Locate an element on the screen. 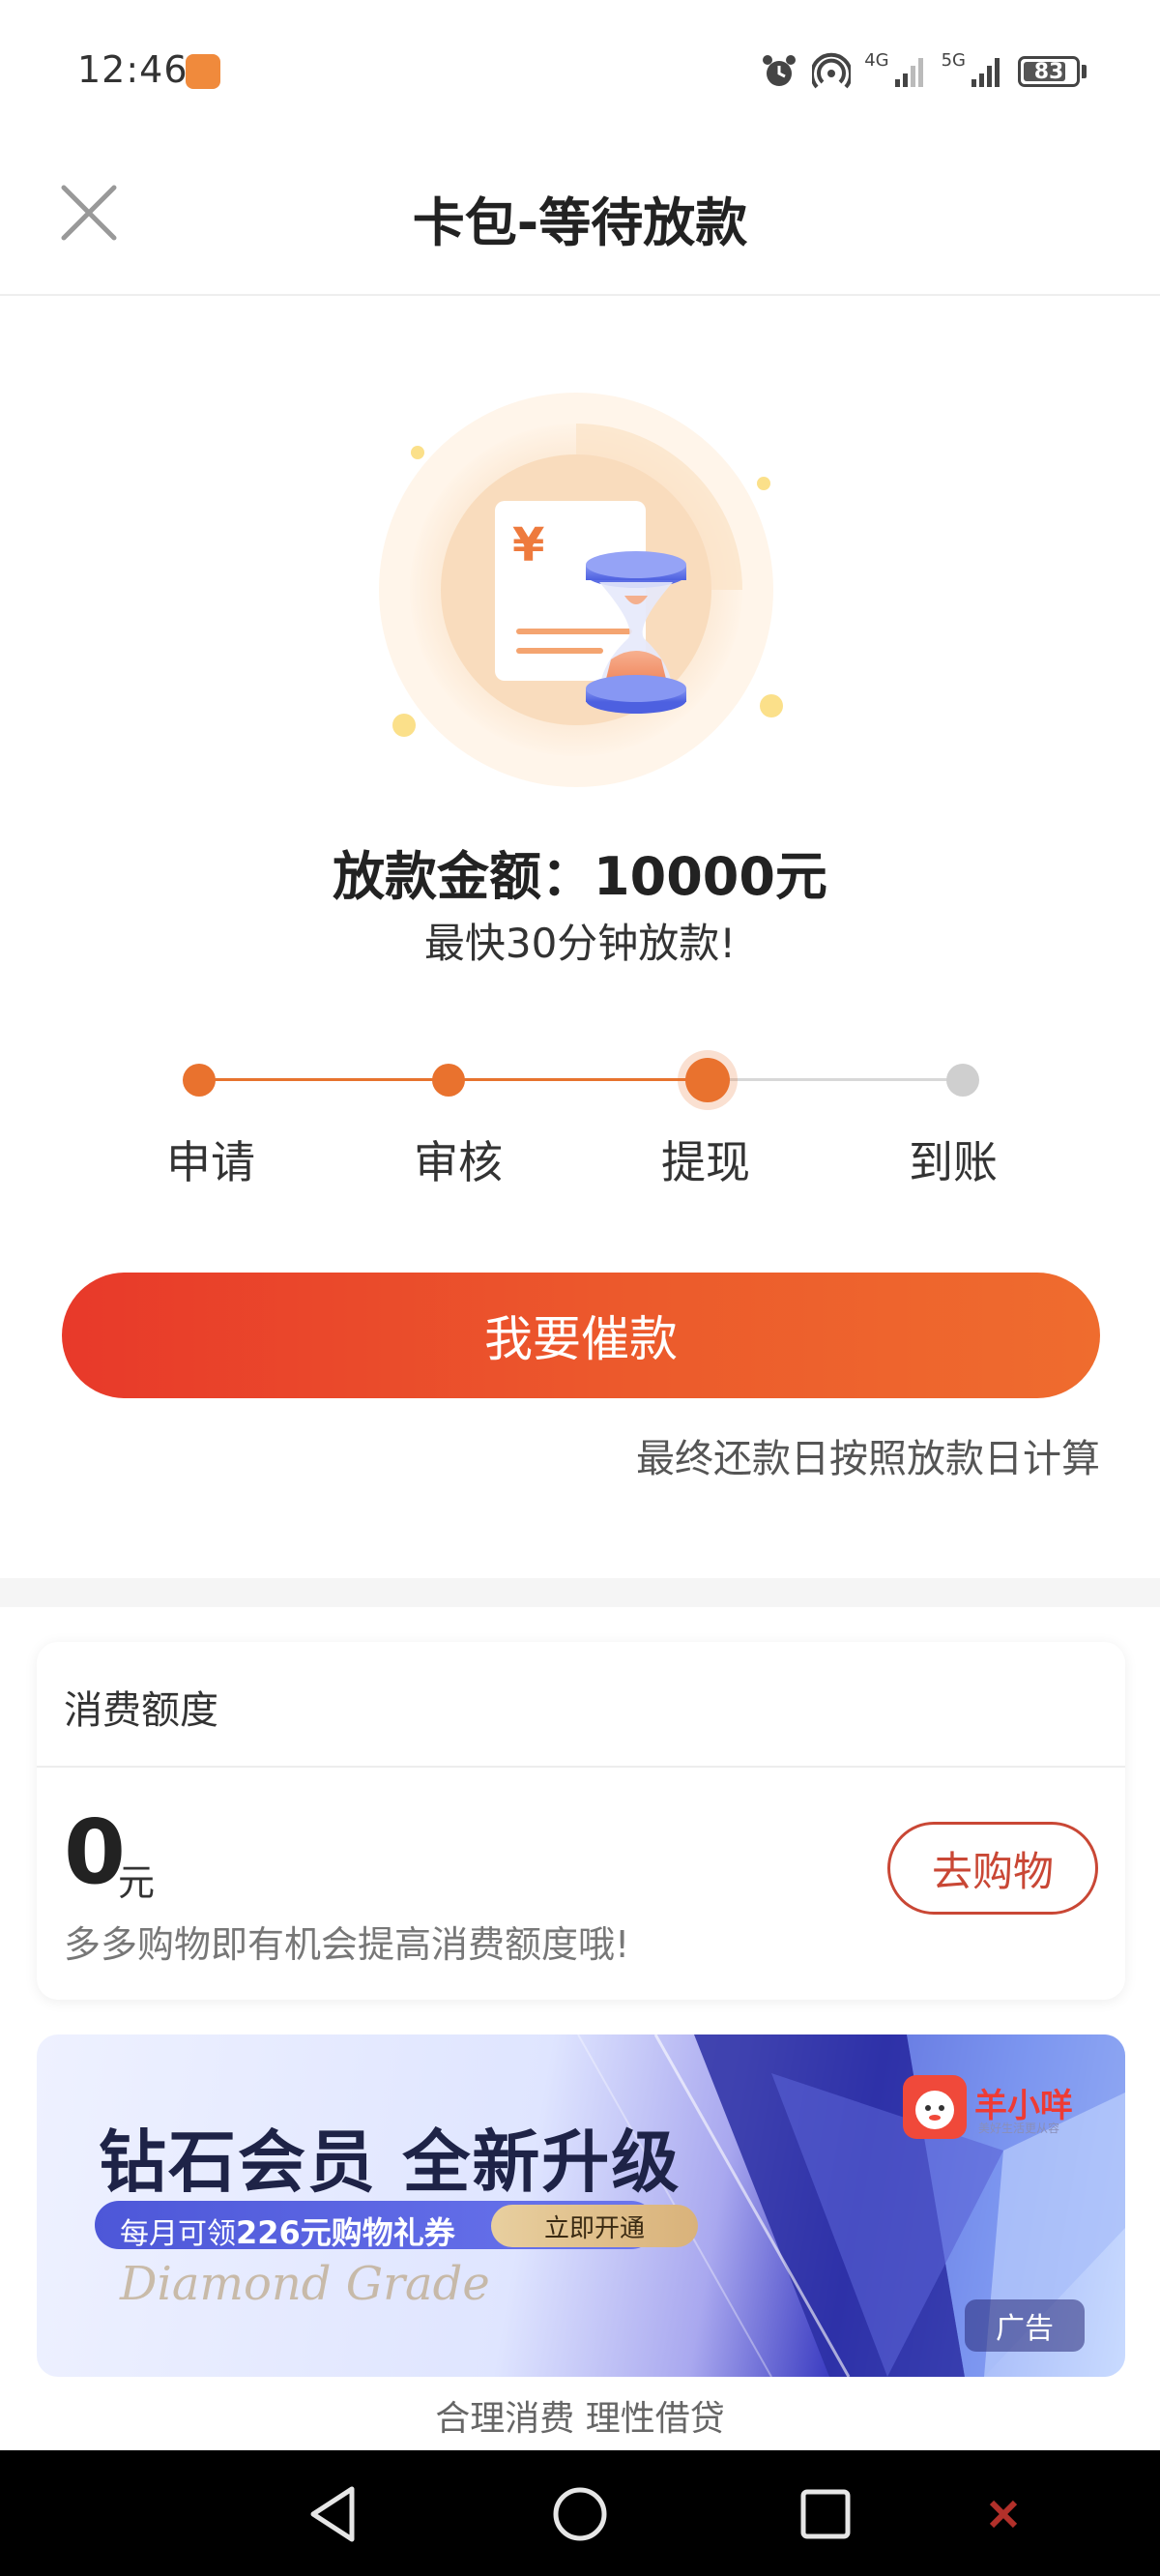 The width and height of the screenshot is (1160, 2576). status-time: 12:46 is located at coordinates (133, 69).